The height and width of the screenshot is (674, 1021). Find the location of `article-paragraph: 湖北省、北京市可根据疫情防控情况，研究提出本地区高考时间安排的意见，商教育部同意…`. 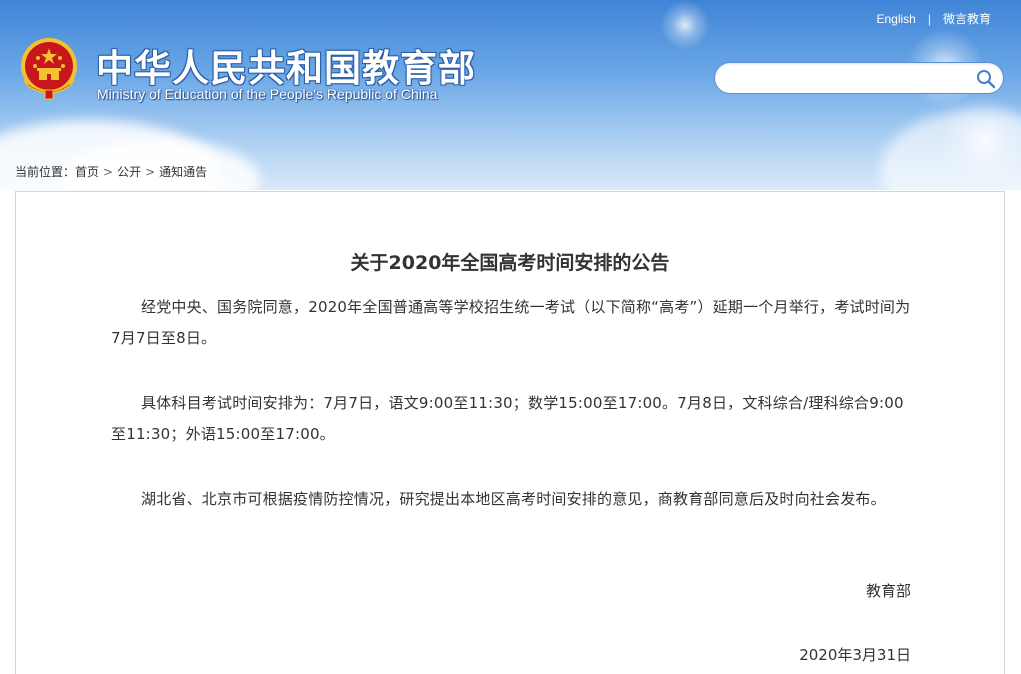

article-paragraph: 湖北省、北京市可根据疫情防控情况，研究提出本地区高考时间安排的意见，商教育部同意… is located at coordinates (513, 499).